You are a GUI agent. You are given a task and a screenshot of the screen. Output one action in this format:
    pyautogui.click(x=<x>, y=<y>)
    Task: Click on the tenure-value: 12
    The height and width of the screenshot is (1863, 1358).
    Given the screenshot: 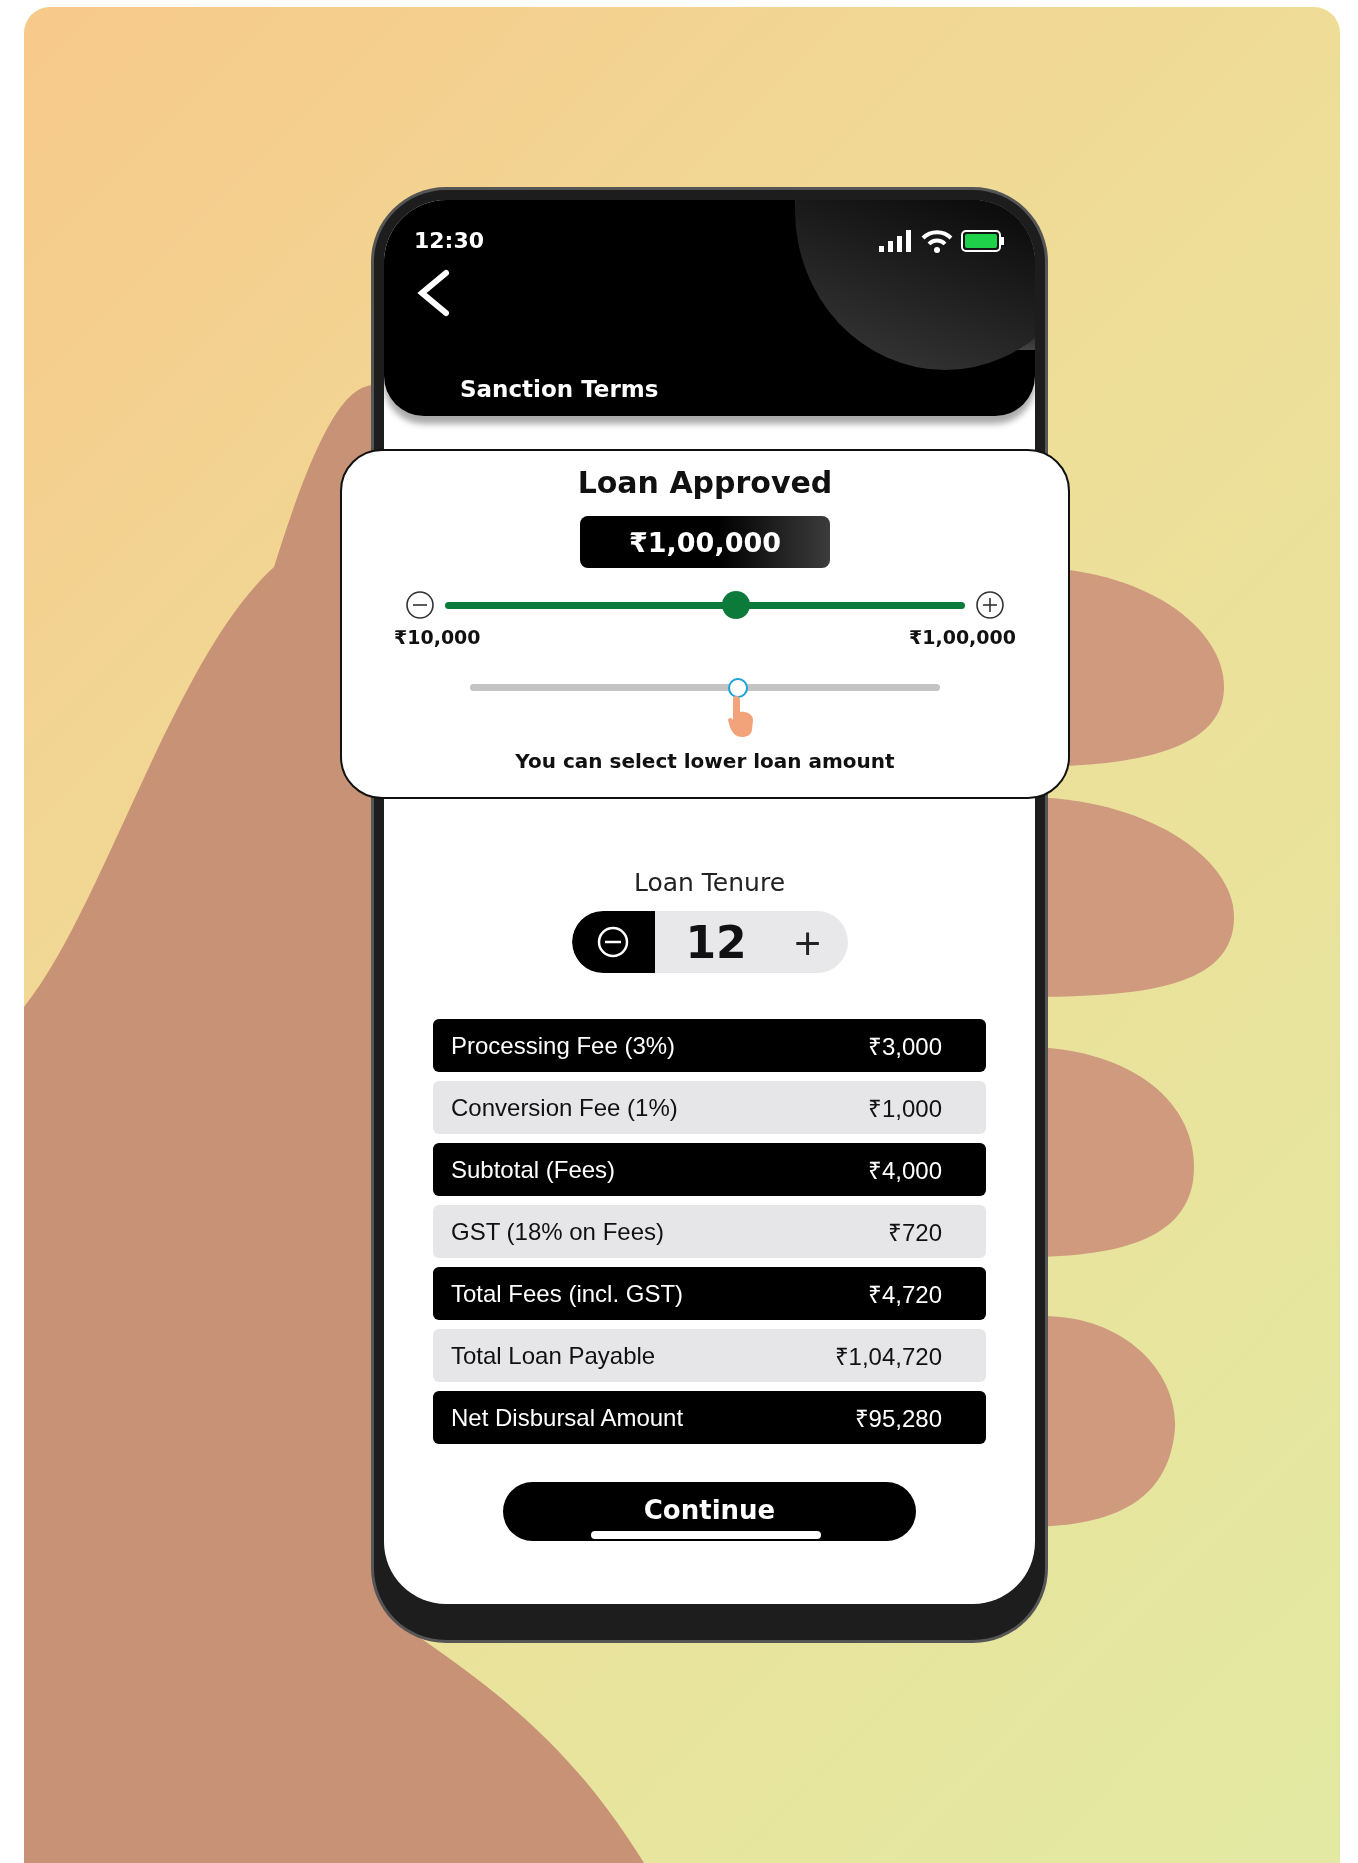 What is the action you would take?
    pyautogui.click(x=716, y=942)
    